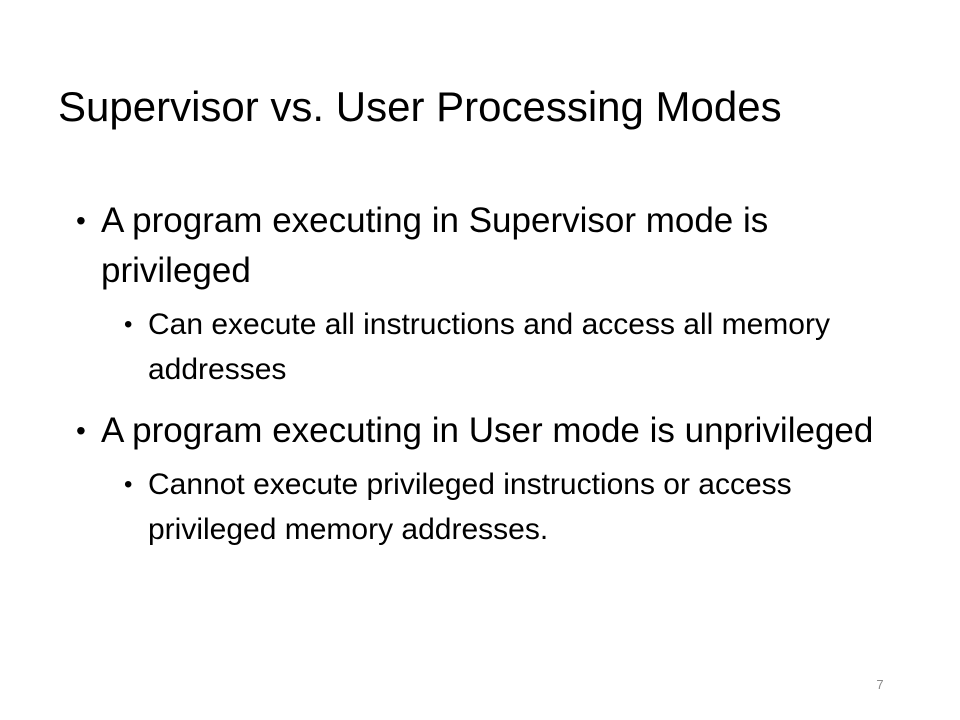 The height and width of the screenshot is (720, 960). I want to click on slide-title: Supervisor vs. User Processing Modes, so click(420, 106).